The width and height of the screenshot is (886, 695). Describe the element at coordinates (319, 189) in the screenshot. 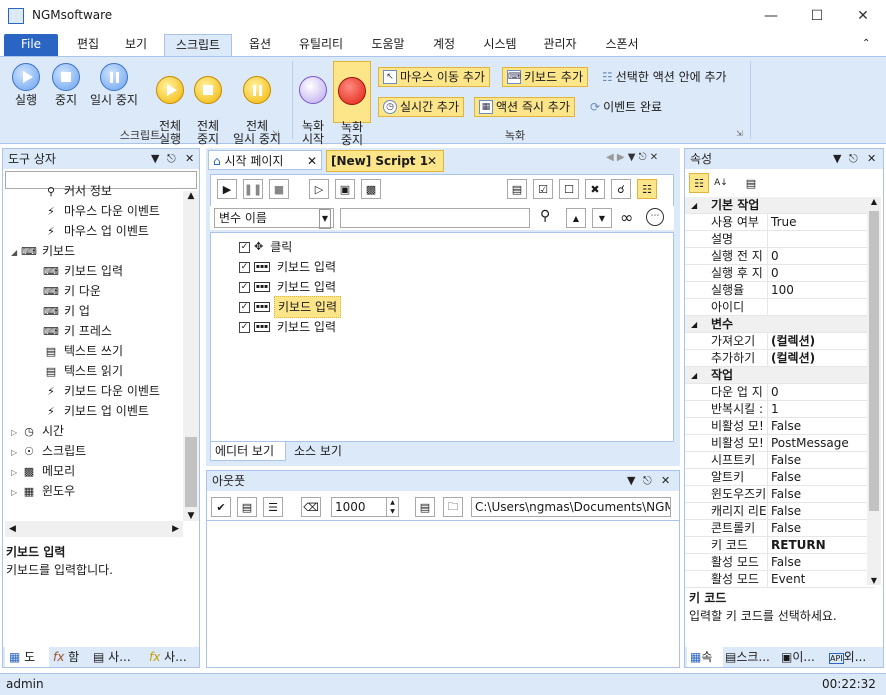

I see `step-button: ▷` at that location.